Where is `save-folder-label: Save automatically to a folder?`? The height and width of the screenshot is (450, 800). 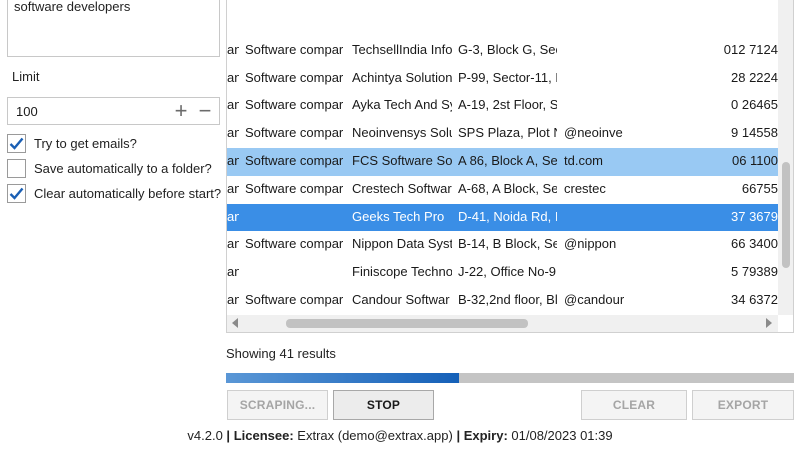
save-folder-label: Save automatically to a folder? is located at coordinates (123, 168).